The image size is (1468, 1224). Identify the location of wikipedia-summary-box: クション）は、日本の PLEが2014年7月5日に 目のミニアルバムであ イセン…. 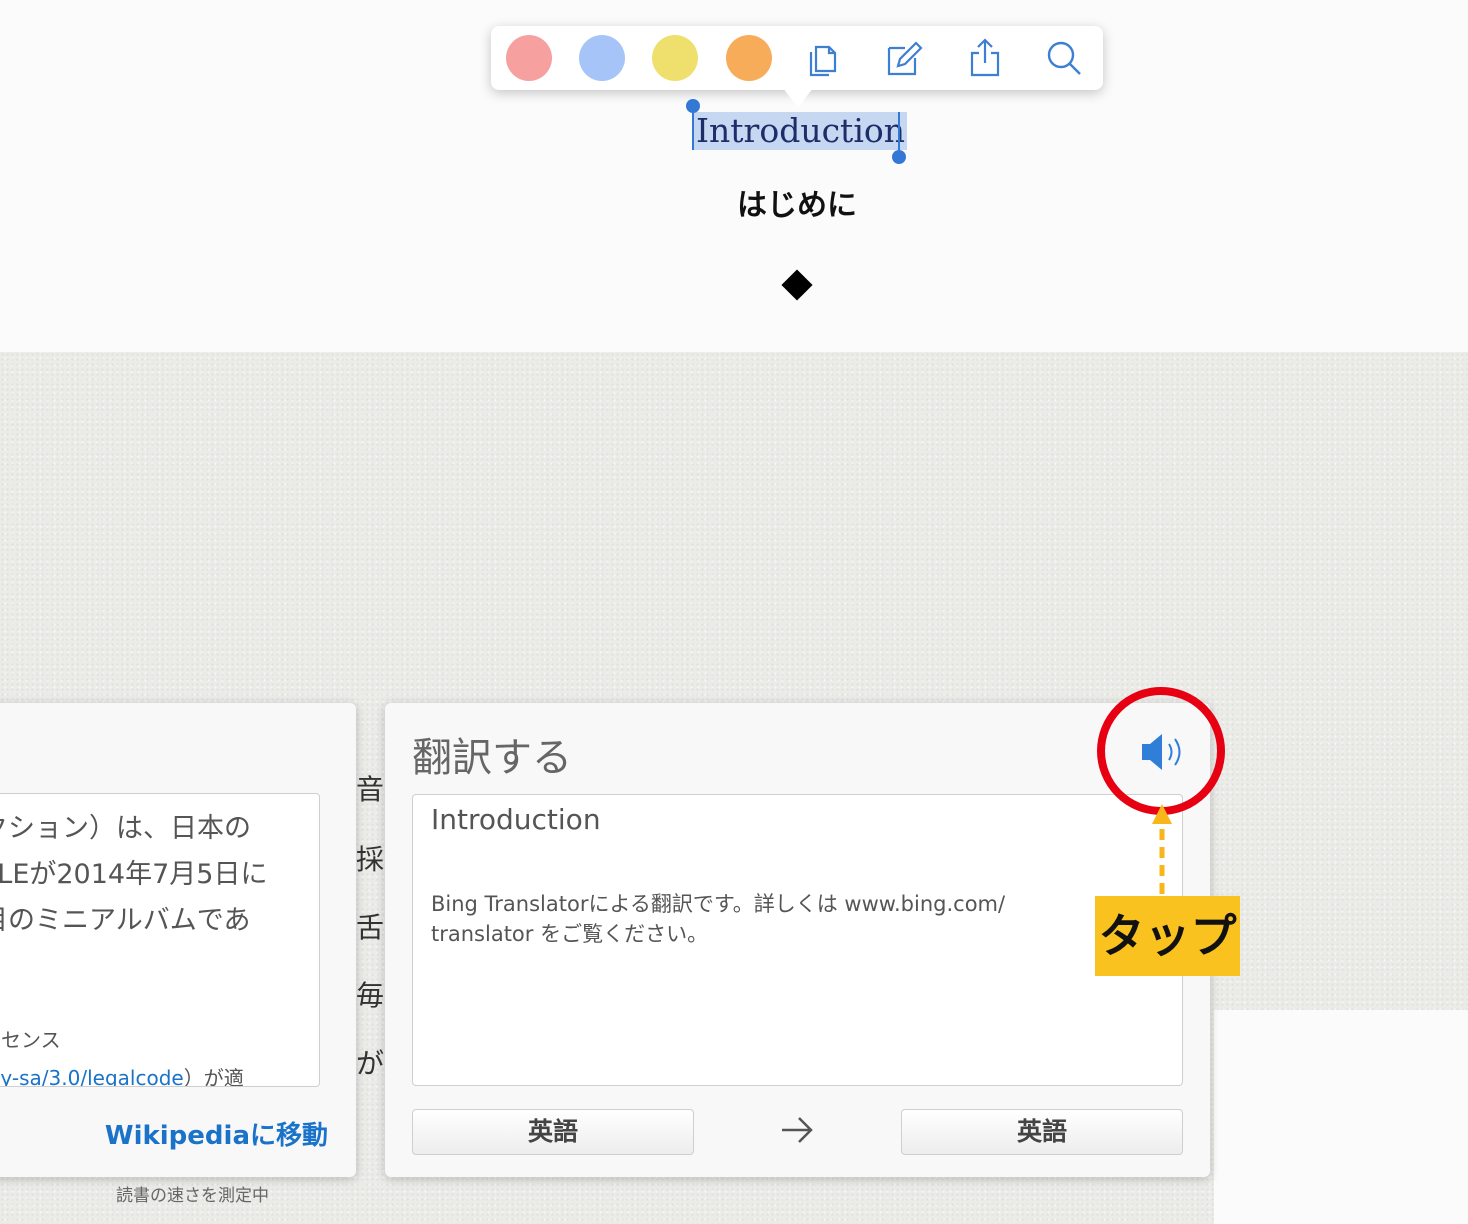
(160, 940).